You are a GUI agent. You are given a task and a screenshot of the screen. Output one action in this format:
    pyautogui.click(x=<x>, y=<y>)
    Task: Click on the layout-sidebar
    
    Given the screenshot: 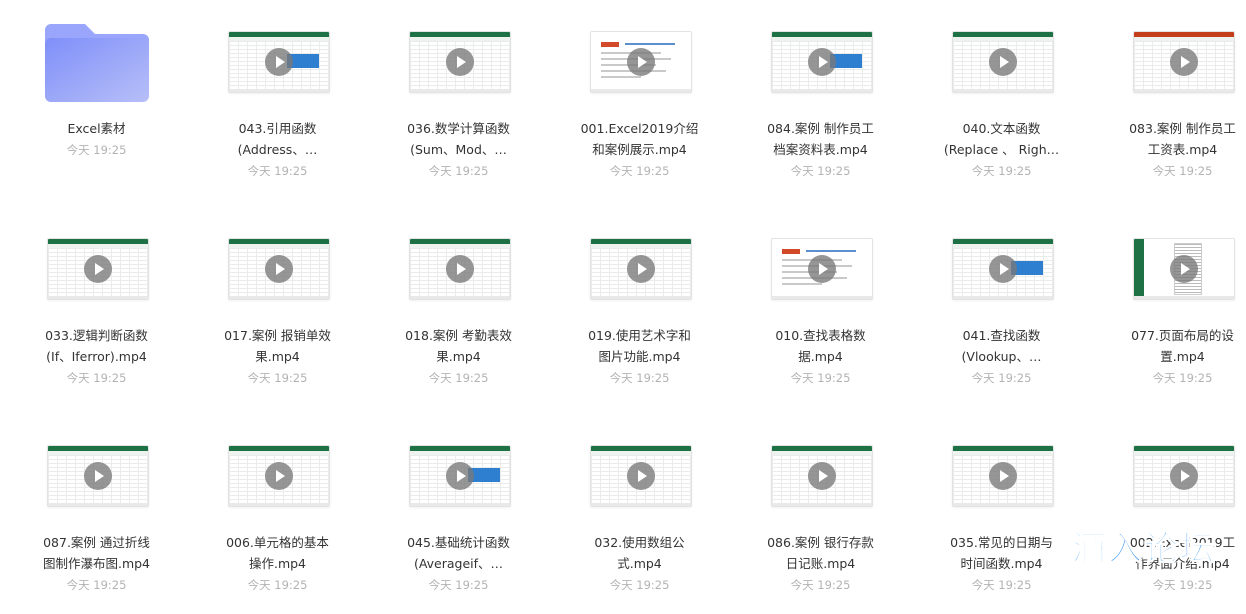 What is the action you would take?
    pyautogui.click(x=1139, y=269)
    